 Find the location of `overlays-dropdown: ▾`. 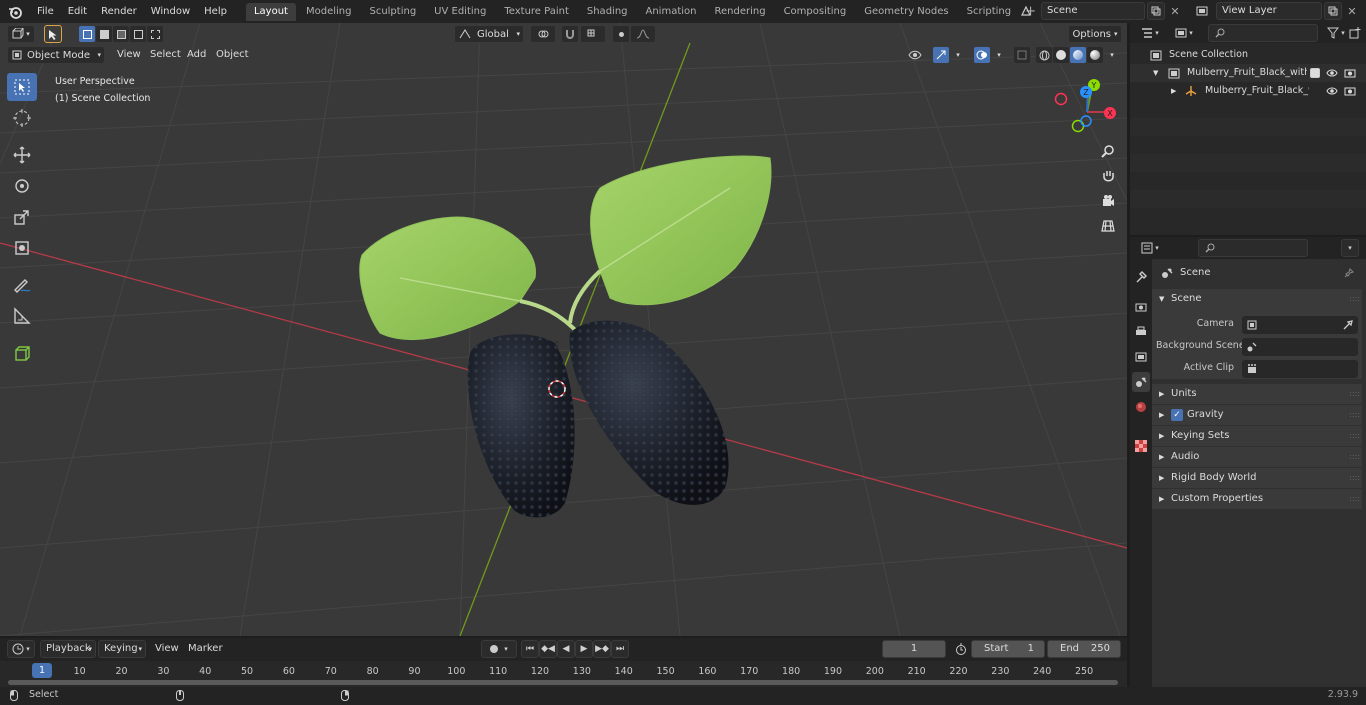

overlays-dropdown: ▾ is located at coordinates (999, 55).